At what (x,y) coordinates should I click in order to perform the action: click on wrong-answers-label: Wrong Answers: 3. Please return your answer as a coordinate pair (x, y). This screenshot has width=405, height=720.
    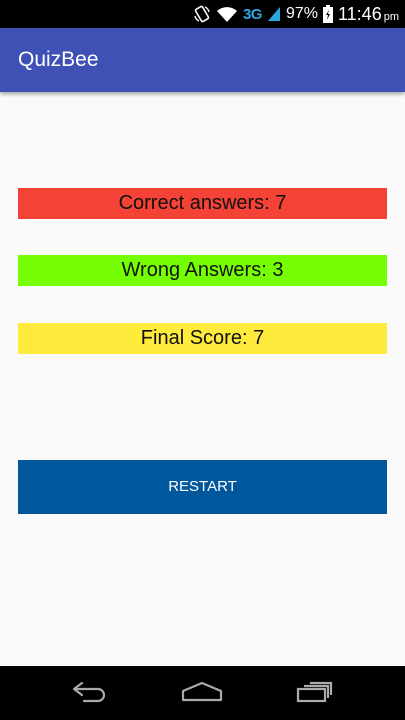
    Looking at the image, I should click on (202, 270).